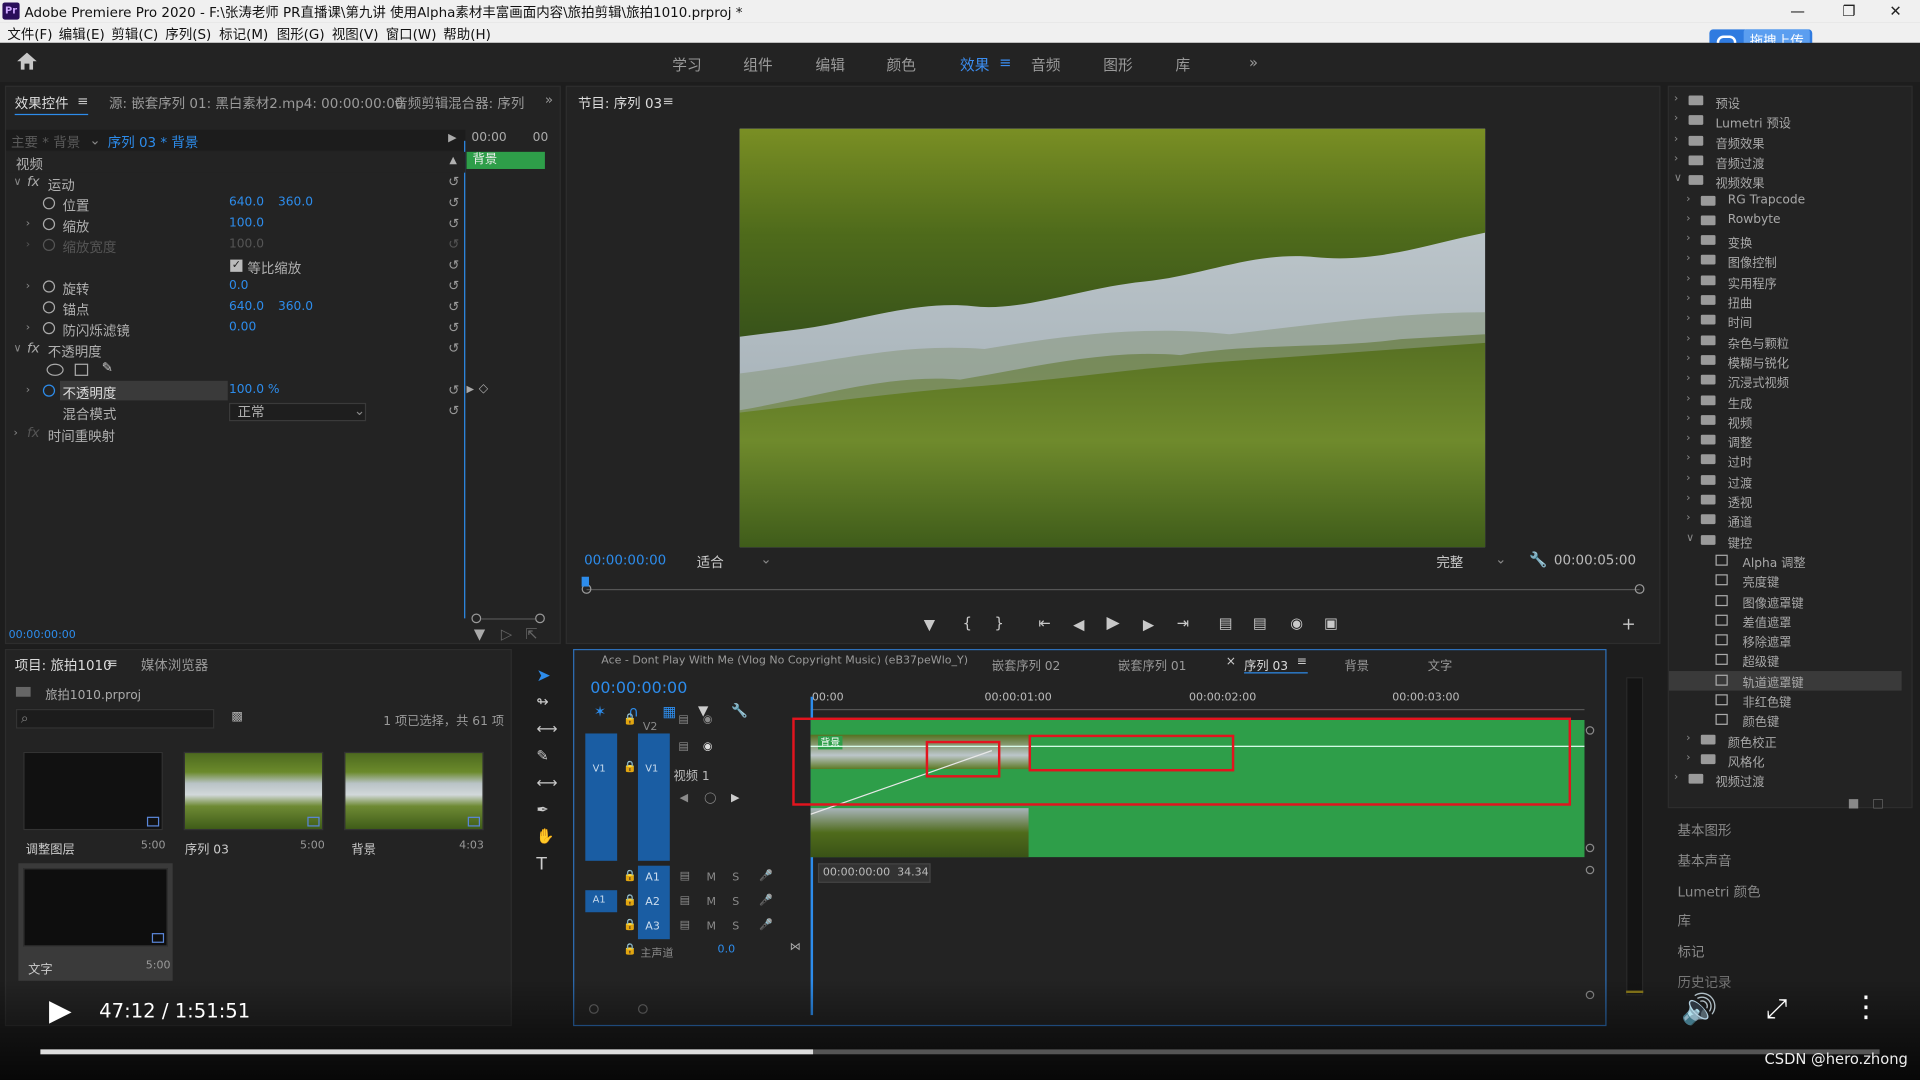 The image size is (1920, 1080). I want to click on timeline-vscroll, so click(1590, 867).